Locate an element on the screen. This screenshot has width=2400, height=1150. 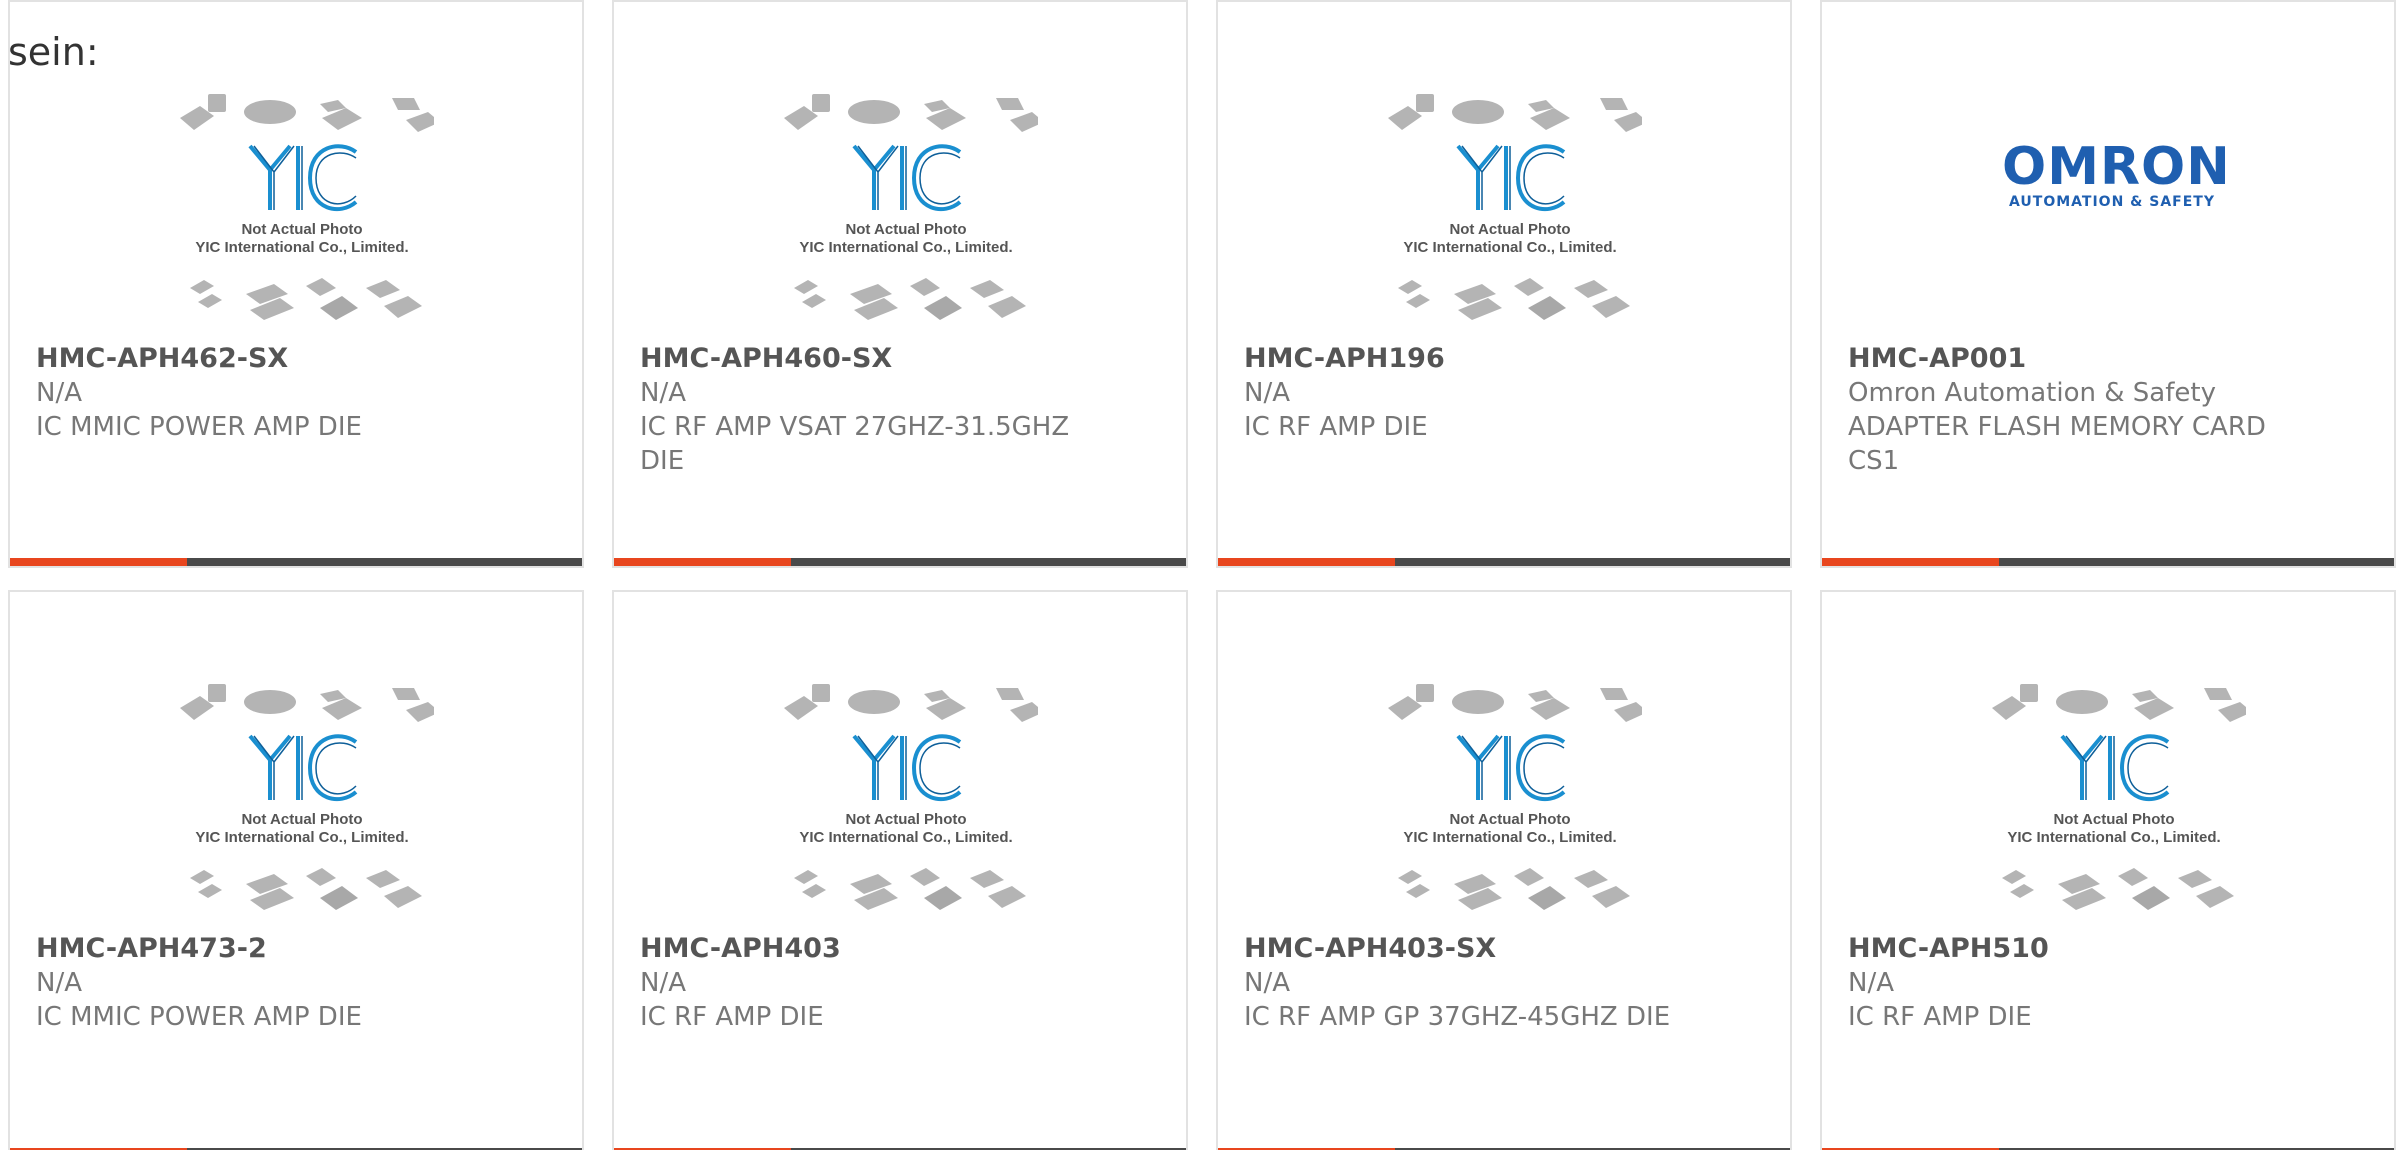
part-number-link: HMC-APH403-SX is located at coordinates (1504, 949).